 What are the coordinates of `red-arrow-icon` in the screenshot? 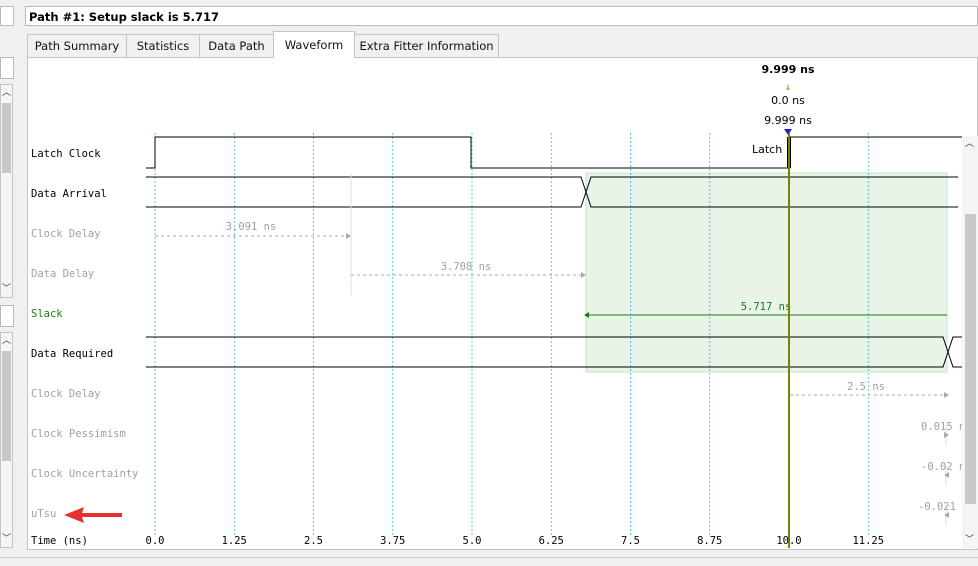 It's located at (93, 515).